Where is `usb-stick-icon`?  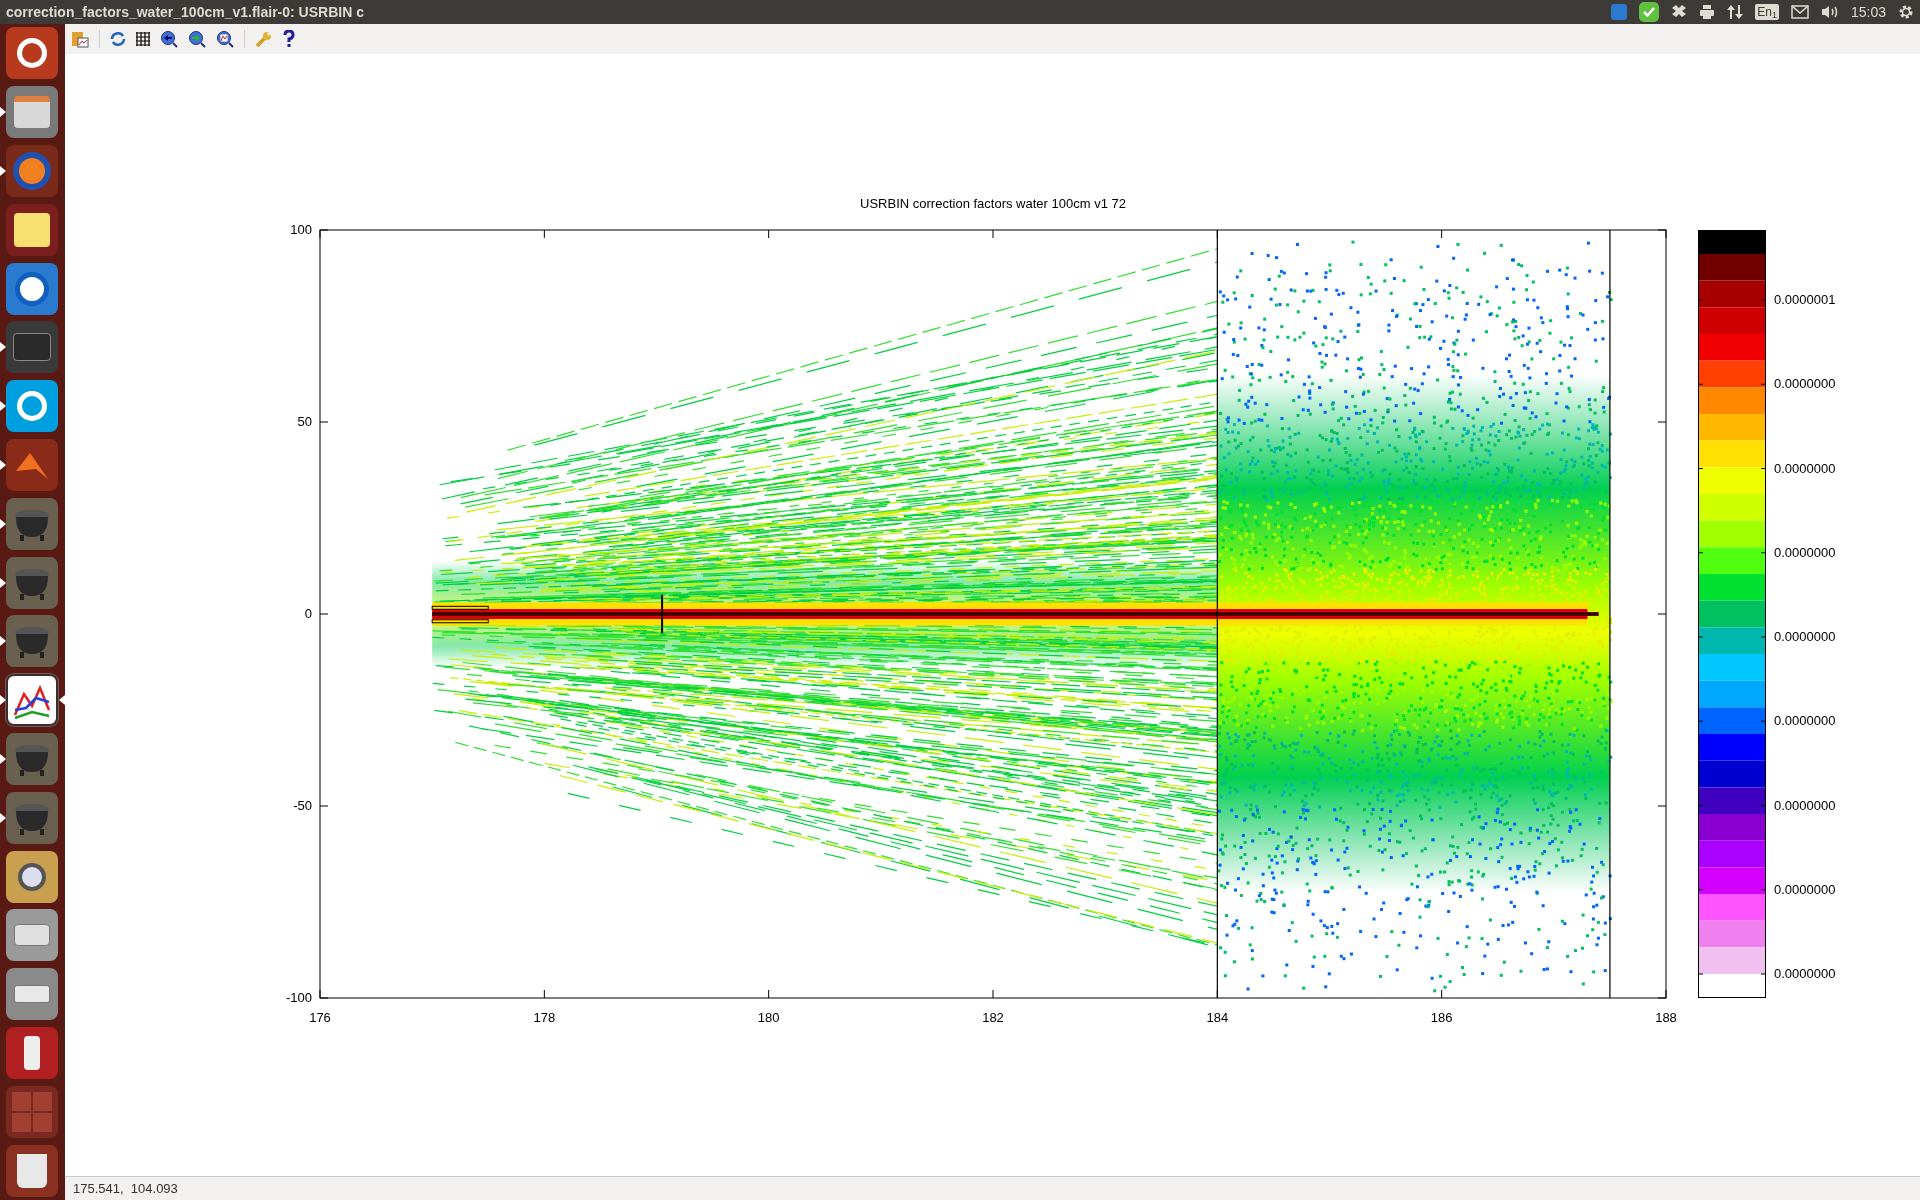 usb-stick-icon is located at coordinates (32, 1052).